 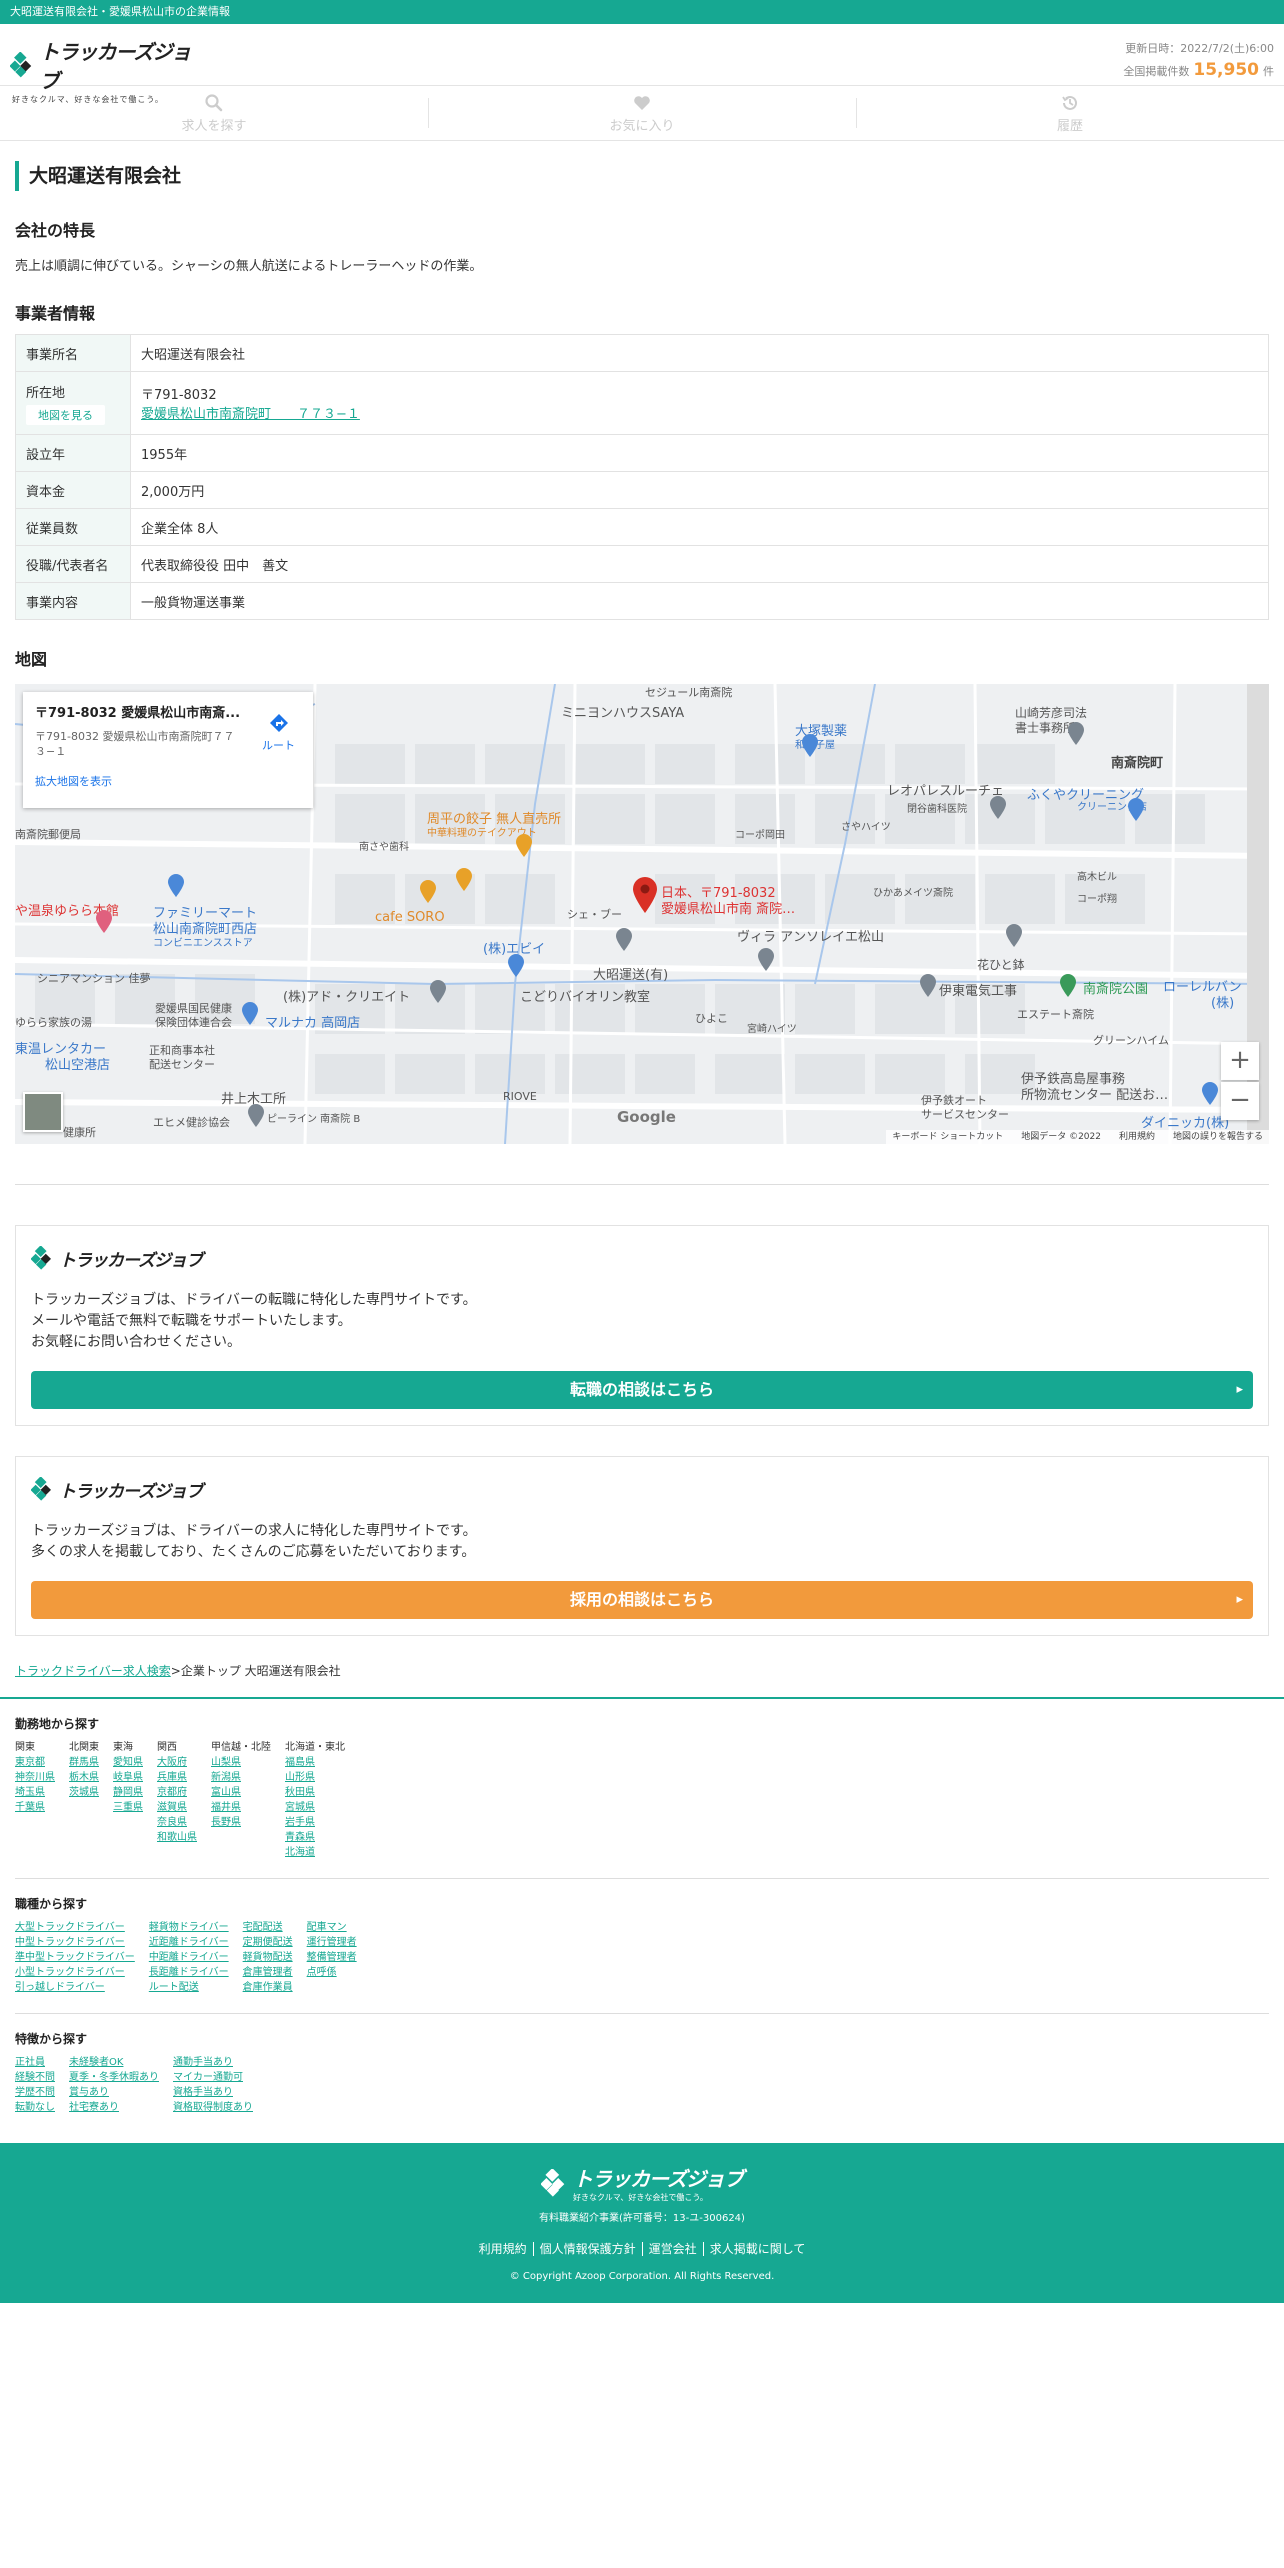 I want to click on search-link: 秋田県, so click(x=315, y=1792).